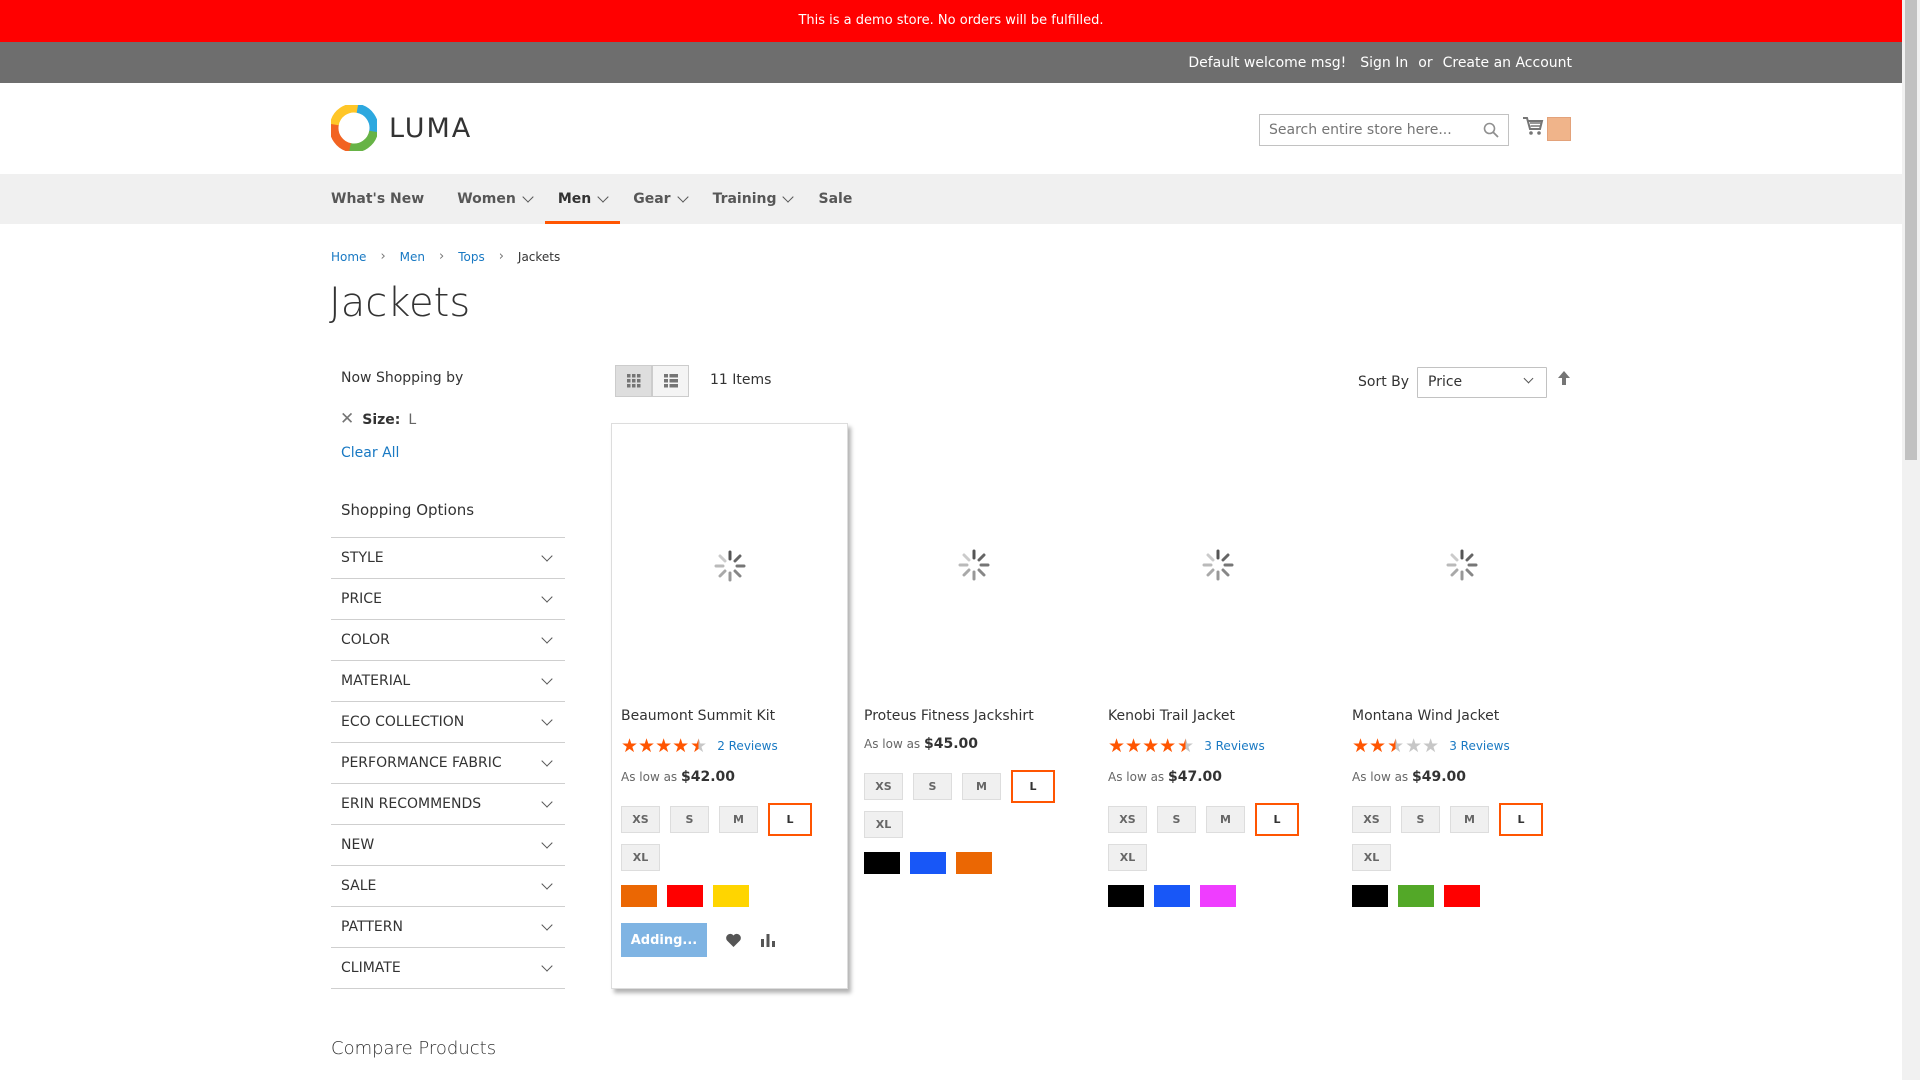 Image resolution: width=1920 pixels, height=1080 pixels. What do you see at coordinates (347, 419) in the screenshot?
I see `remove-filter-icon: ✕` at bounding box center [347, 419].